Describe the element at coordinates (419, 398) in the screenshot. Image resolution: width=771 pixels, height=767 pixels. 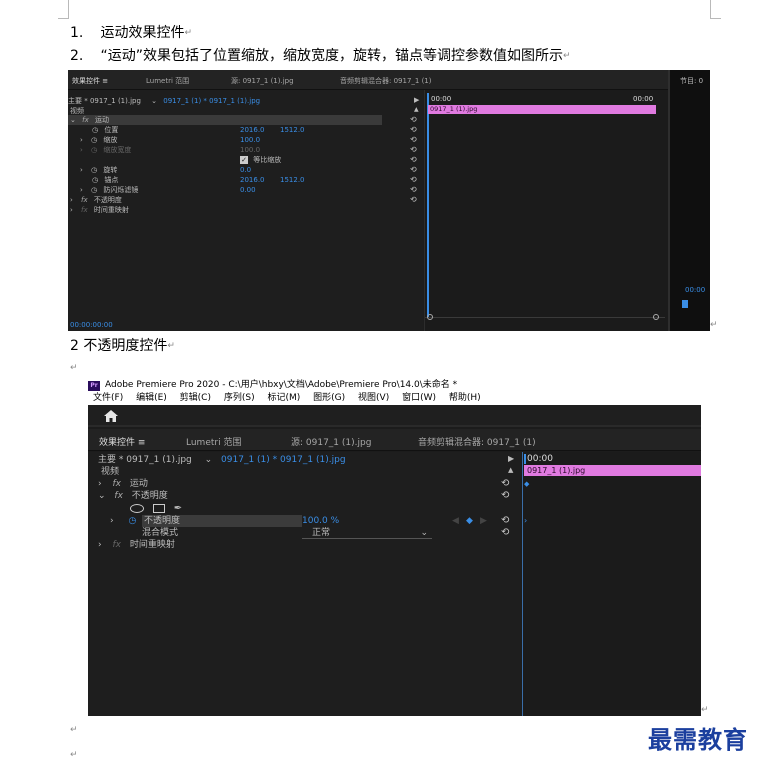
I see `menu-window: 窗口(W)` at that location.